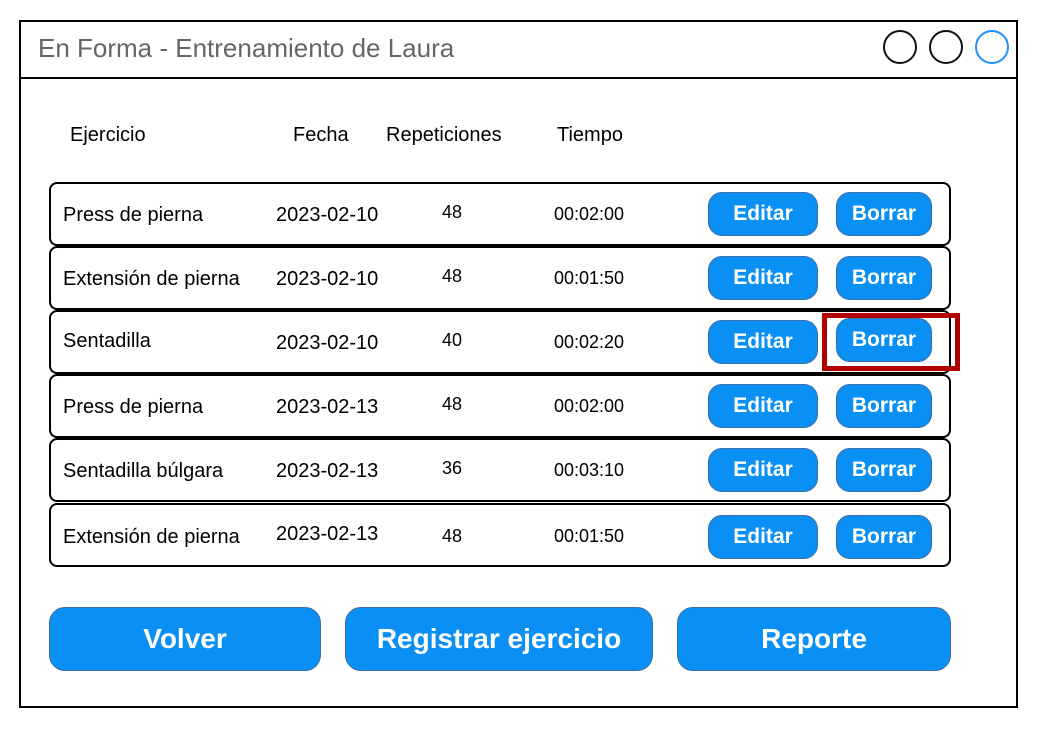 This screenshot has height=729, width=1038. I want to click on back-button: Volver, so click(185, 639).